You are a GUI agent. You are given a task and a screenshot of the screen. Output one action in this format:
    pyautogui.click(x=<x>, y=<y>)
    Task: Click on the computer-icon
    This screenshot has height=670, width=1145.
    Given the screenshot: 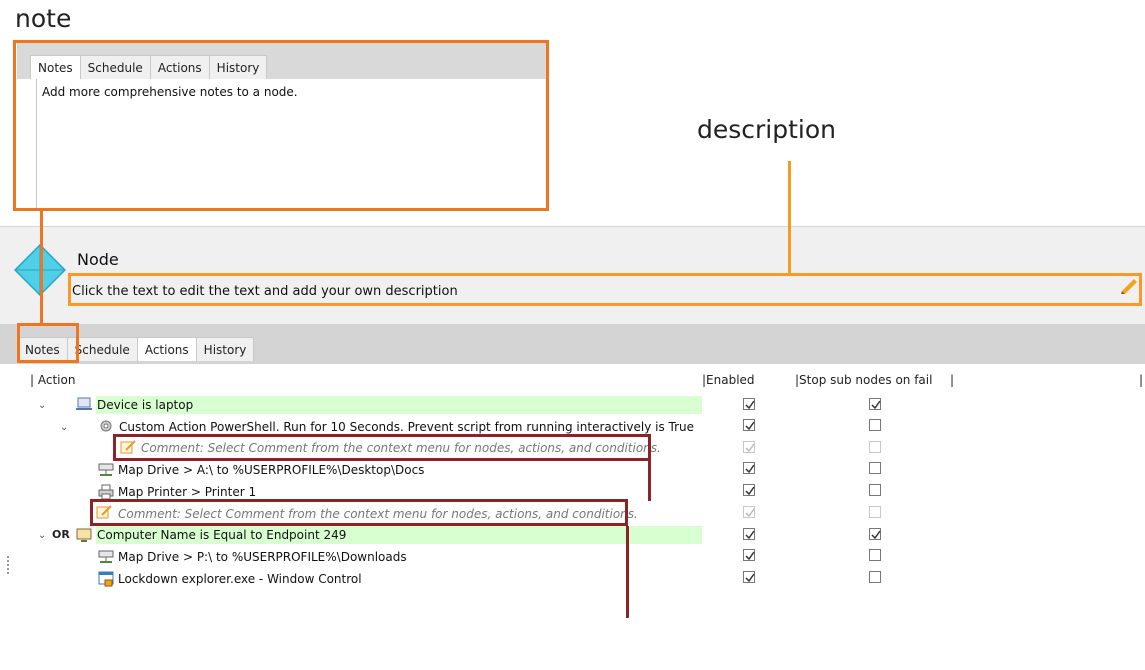 What is the action you would take?
    pyautogui.click(x=84, y=535)
    